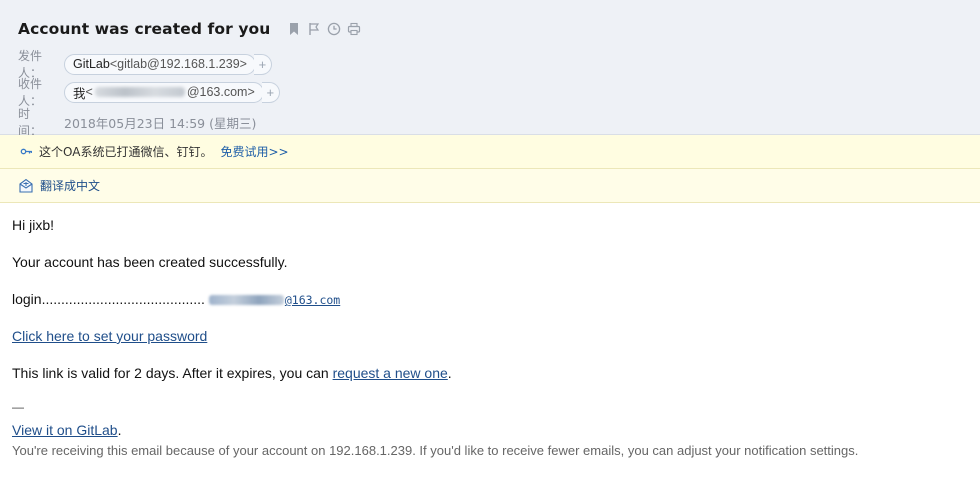 The width and height of the screenshot is (980, 490). I want to click on subject-actions, so click(324, 29).